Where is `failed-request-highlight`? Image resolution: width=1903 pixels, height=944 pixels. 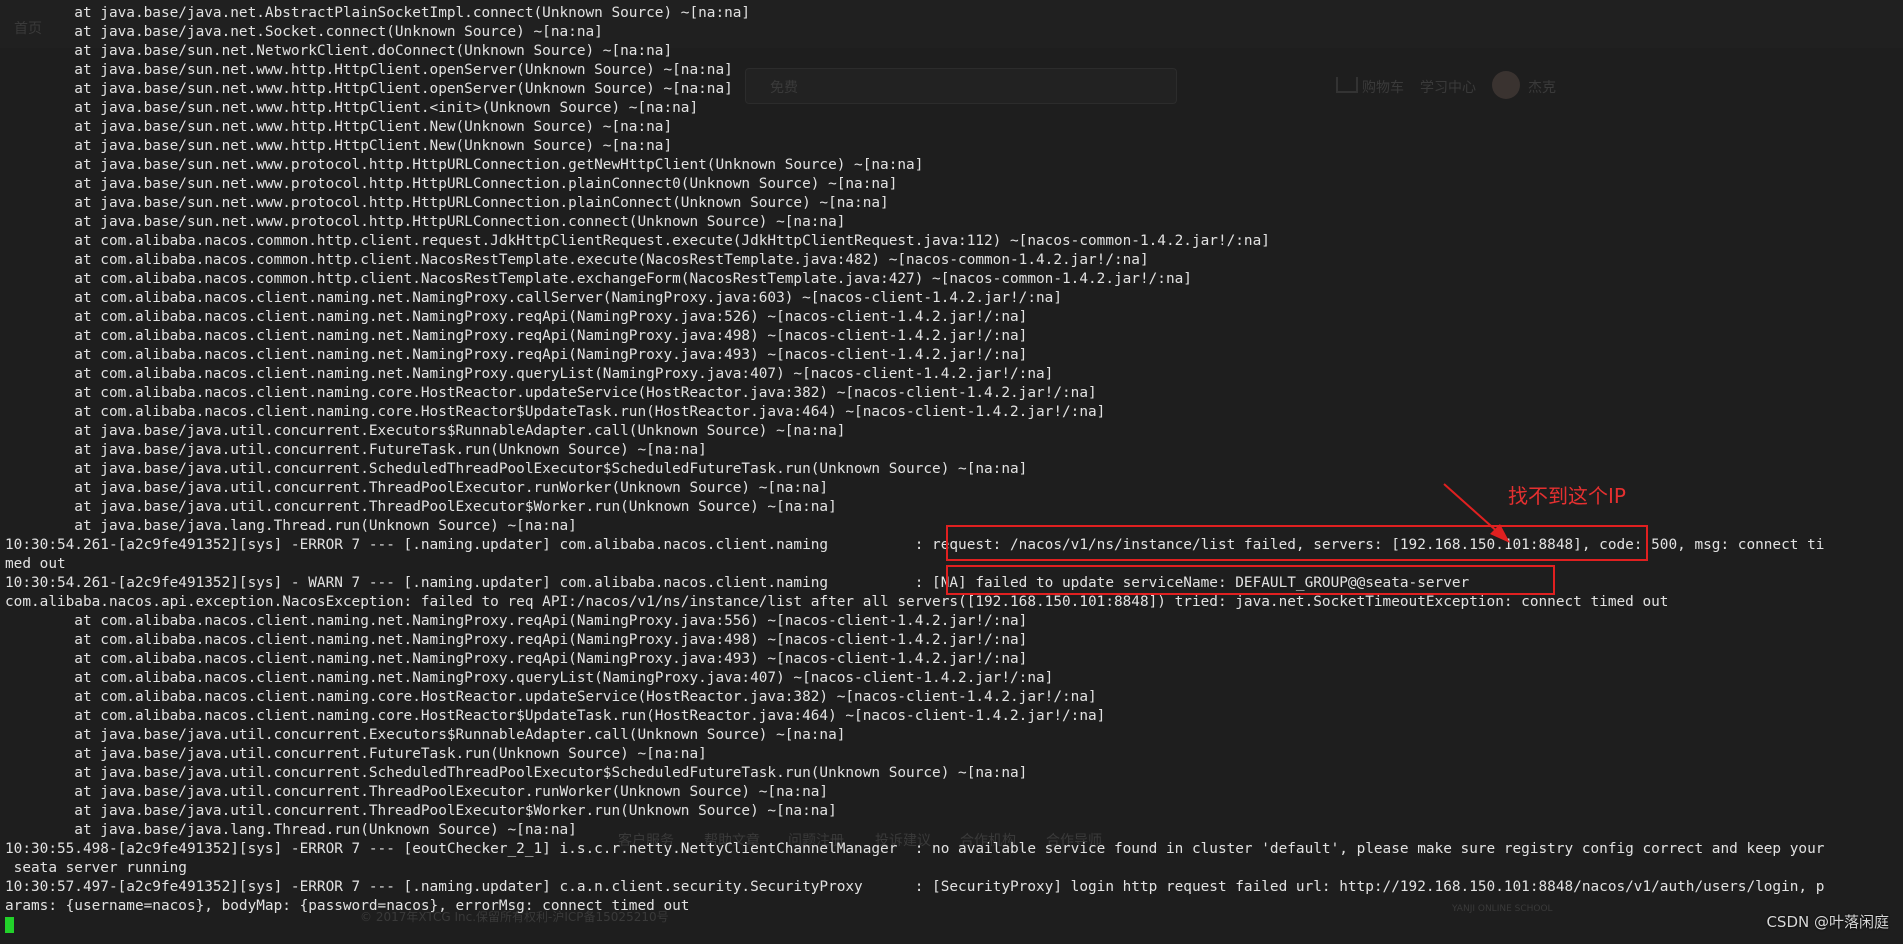 failed-request-highlight is located at coordinates (1297, 543).